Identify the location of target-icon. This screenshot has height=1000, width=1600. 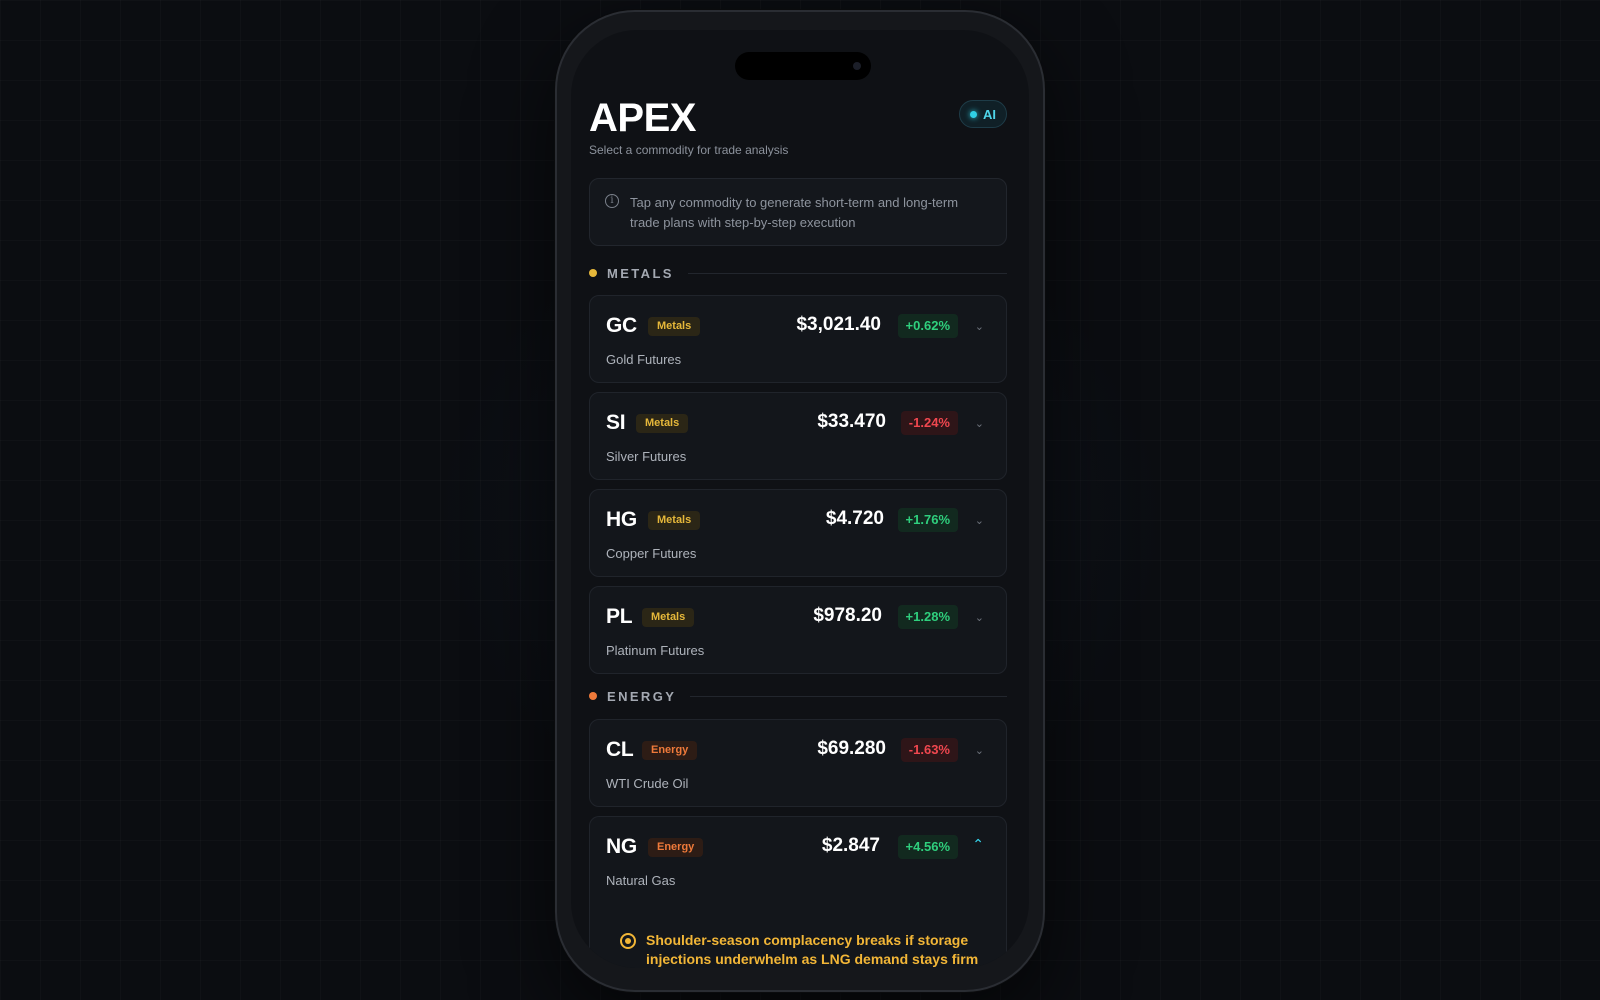
(628, 941).